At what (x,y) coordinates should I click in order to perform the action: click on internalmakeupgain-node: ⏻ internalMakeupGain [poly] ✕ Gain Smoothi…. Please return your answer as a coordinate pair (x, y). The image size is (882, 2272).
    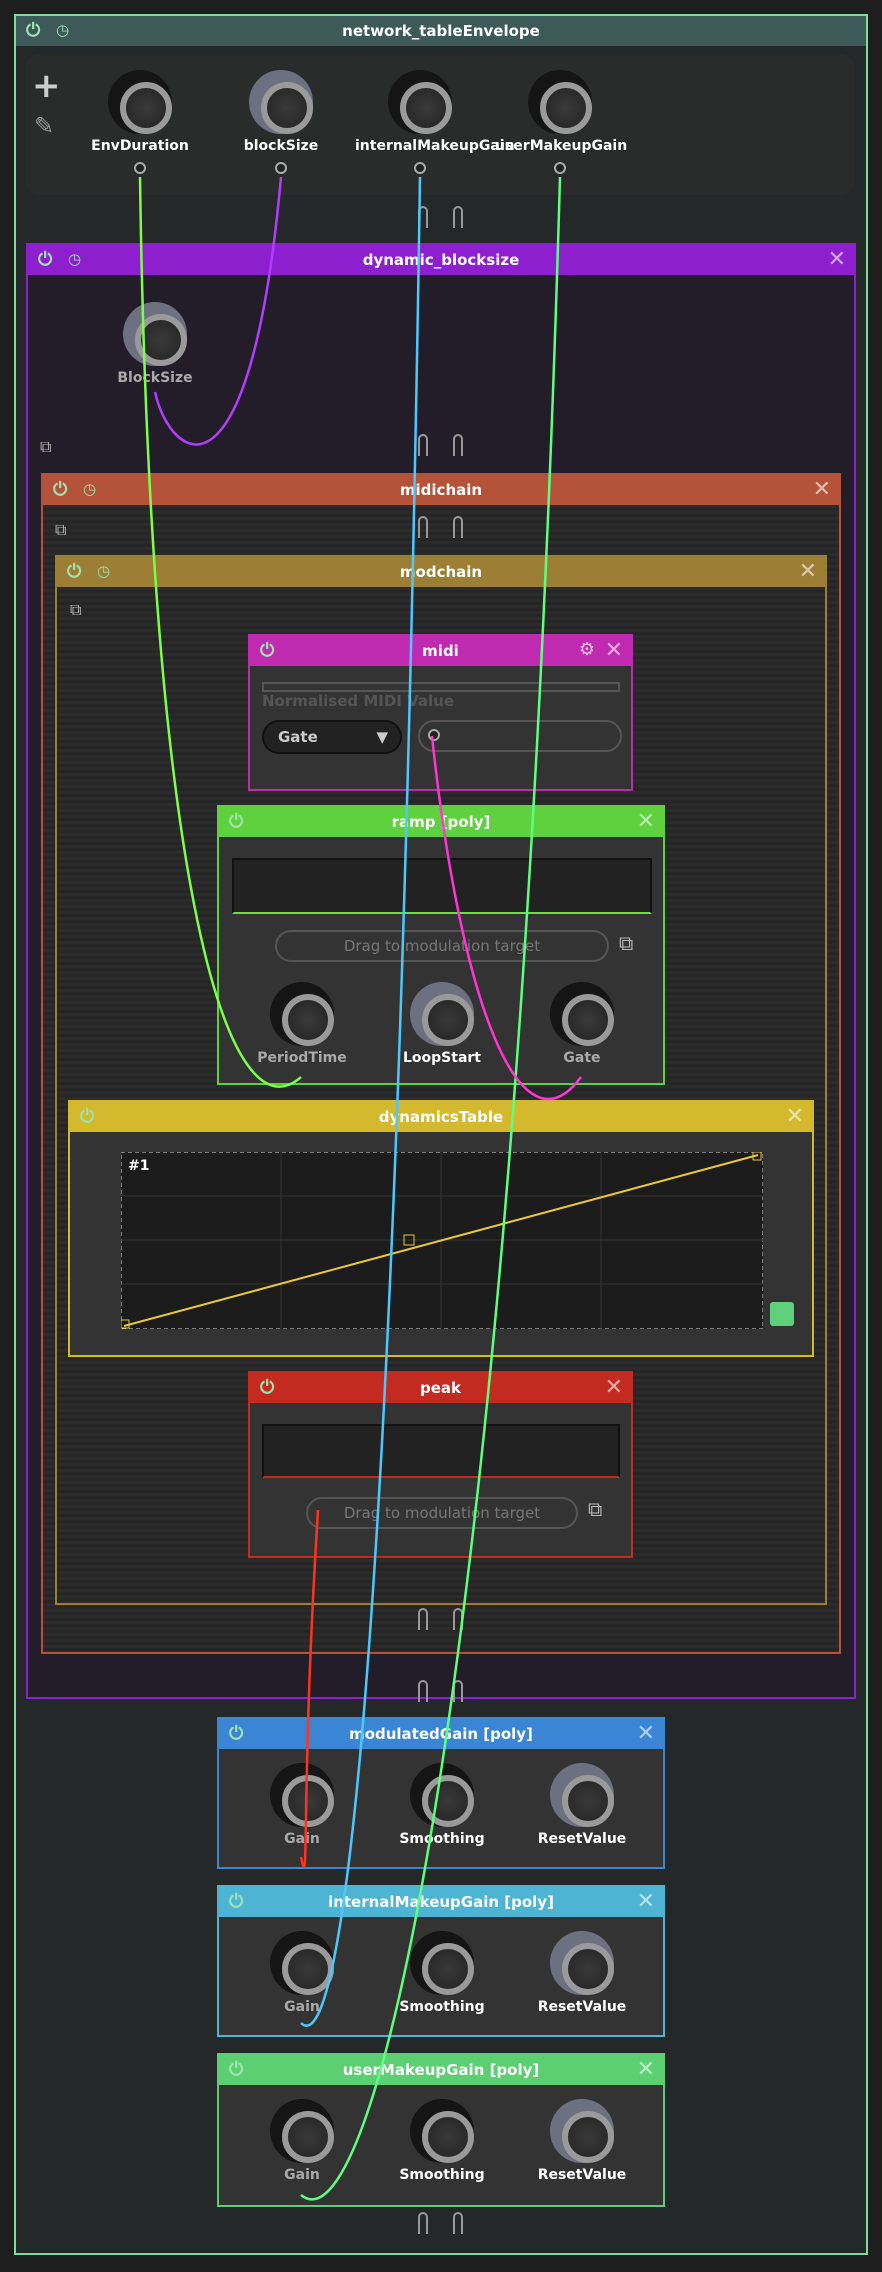
    Looking at the image, I should click on (441, 1961).